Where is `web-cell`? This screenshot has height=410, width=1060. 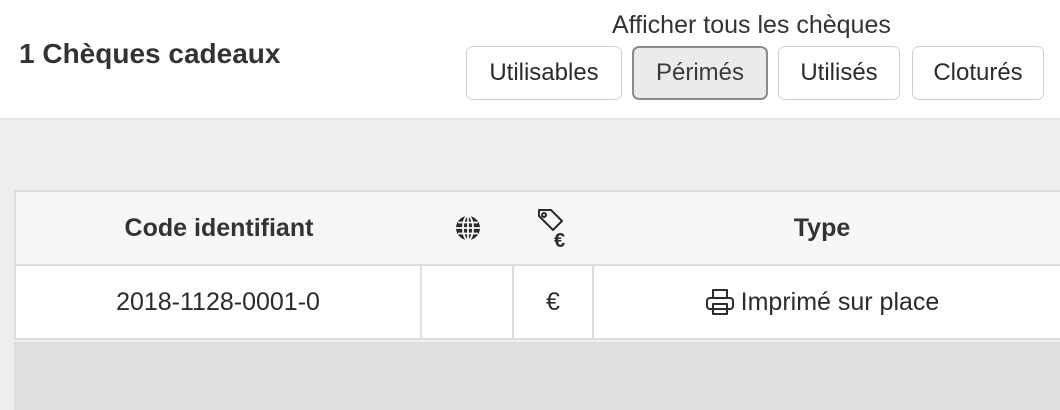
web-cell is located at coordinates (468, 302).